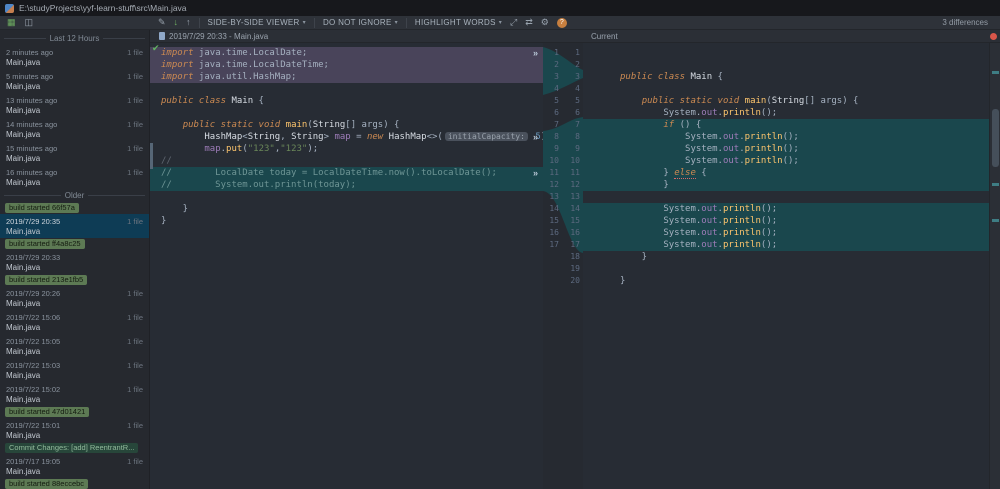 The height and width of the screenshot is (489, 1000). Describe the element at coordinates (74, 100) in the screenshot. I see `history-entry-top: 13 minutes ago 1 file` at that location.